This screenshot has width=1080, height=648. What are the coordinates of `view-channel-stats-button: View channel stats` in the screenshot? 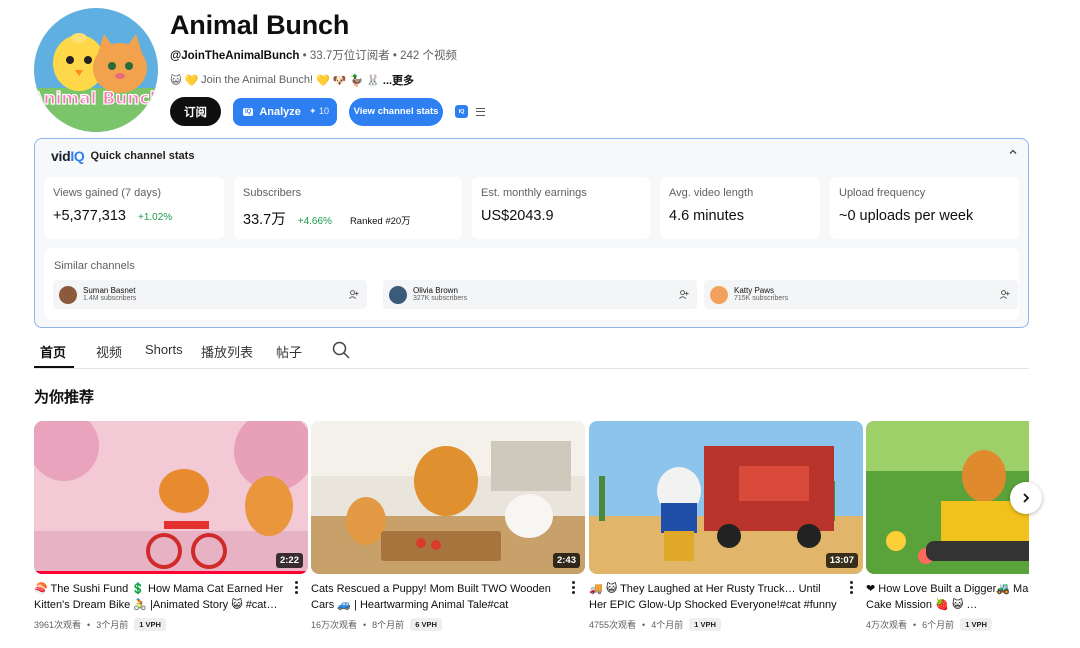 It's located at (396, 111).